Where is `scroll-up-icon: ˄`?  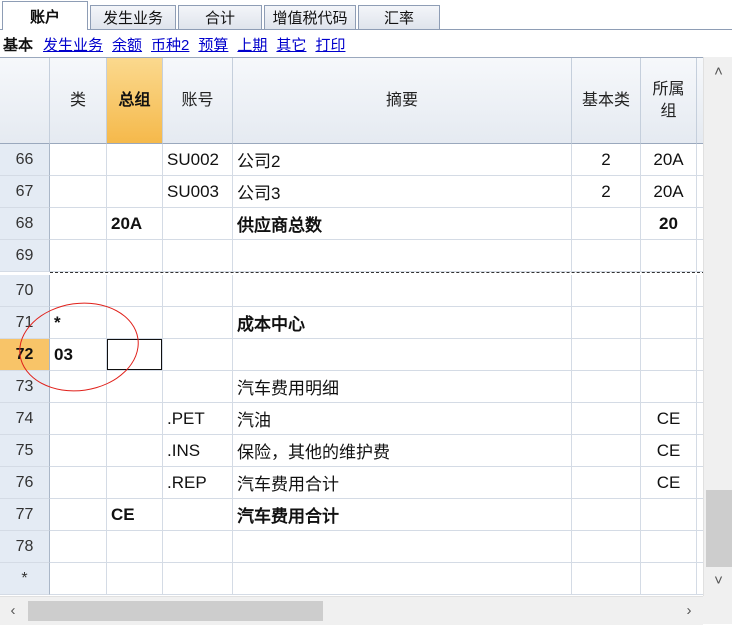 scroll-up-icon: ˄ is located at coordinates (718, 71).